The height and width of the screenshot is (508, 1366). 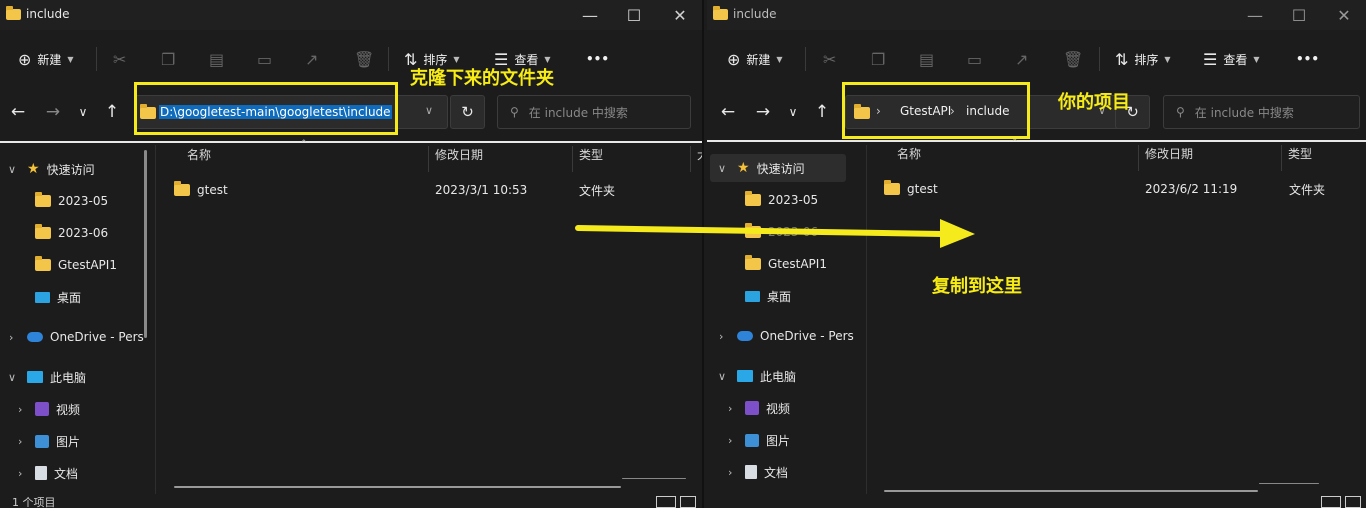 What do you see at coordinates (760, 231) in the screenshot?
I see `arrow-shaft` at bounding box center [760, 231].